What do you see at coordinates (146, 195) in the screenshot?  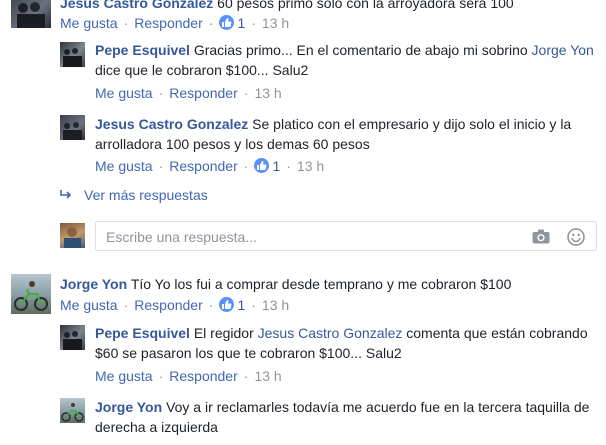 I see `more-replies-label: Ver más respuestas` at bounding box center [146, 195].